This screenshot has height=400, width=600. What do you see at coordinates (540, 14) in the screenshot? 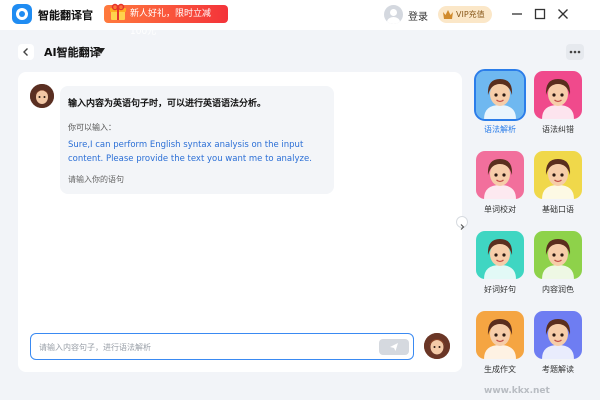
I see `restore-icon` at bounding box center [540, 14].